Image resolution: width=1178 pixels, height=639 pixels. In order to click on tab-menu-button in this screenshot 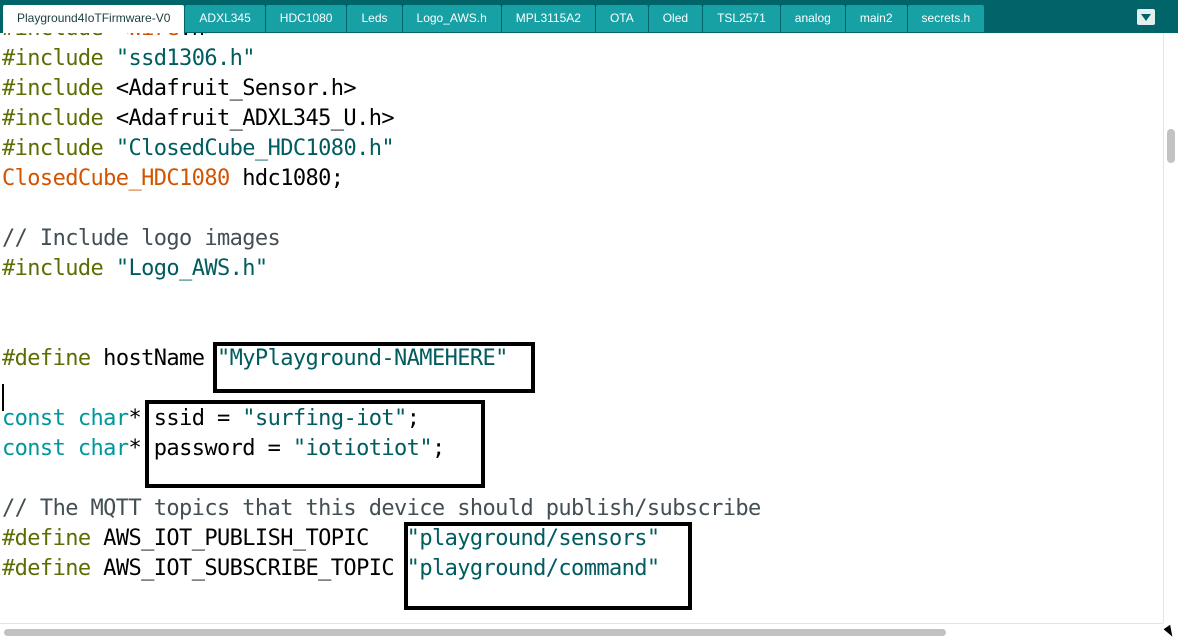, I will do `click(1146, 17)`.